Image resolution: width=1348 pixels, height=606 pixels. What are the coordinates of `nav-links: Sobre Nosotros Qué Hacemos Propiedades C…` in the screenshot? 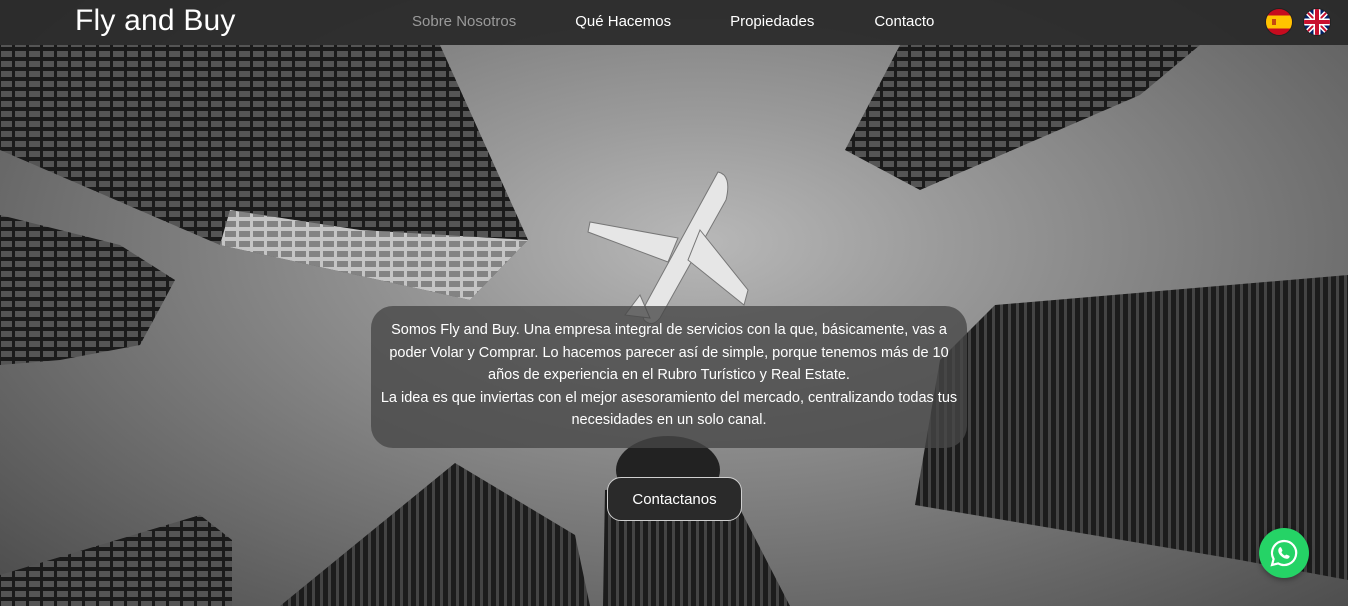 It's located at (673, 21).